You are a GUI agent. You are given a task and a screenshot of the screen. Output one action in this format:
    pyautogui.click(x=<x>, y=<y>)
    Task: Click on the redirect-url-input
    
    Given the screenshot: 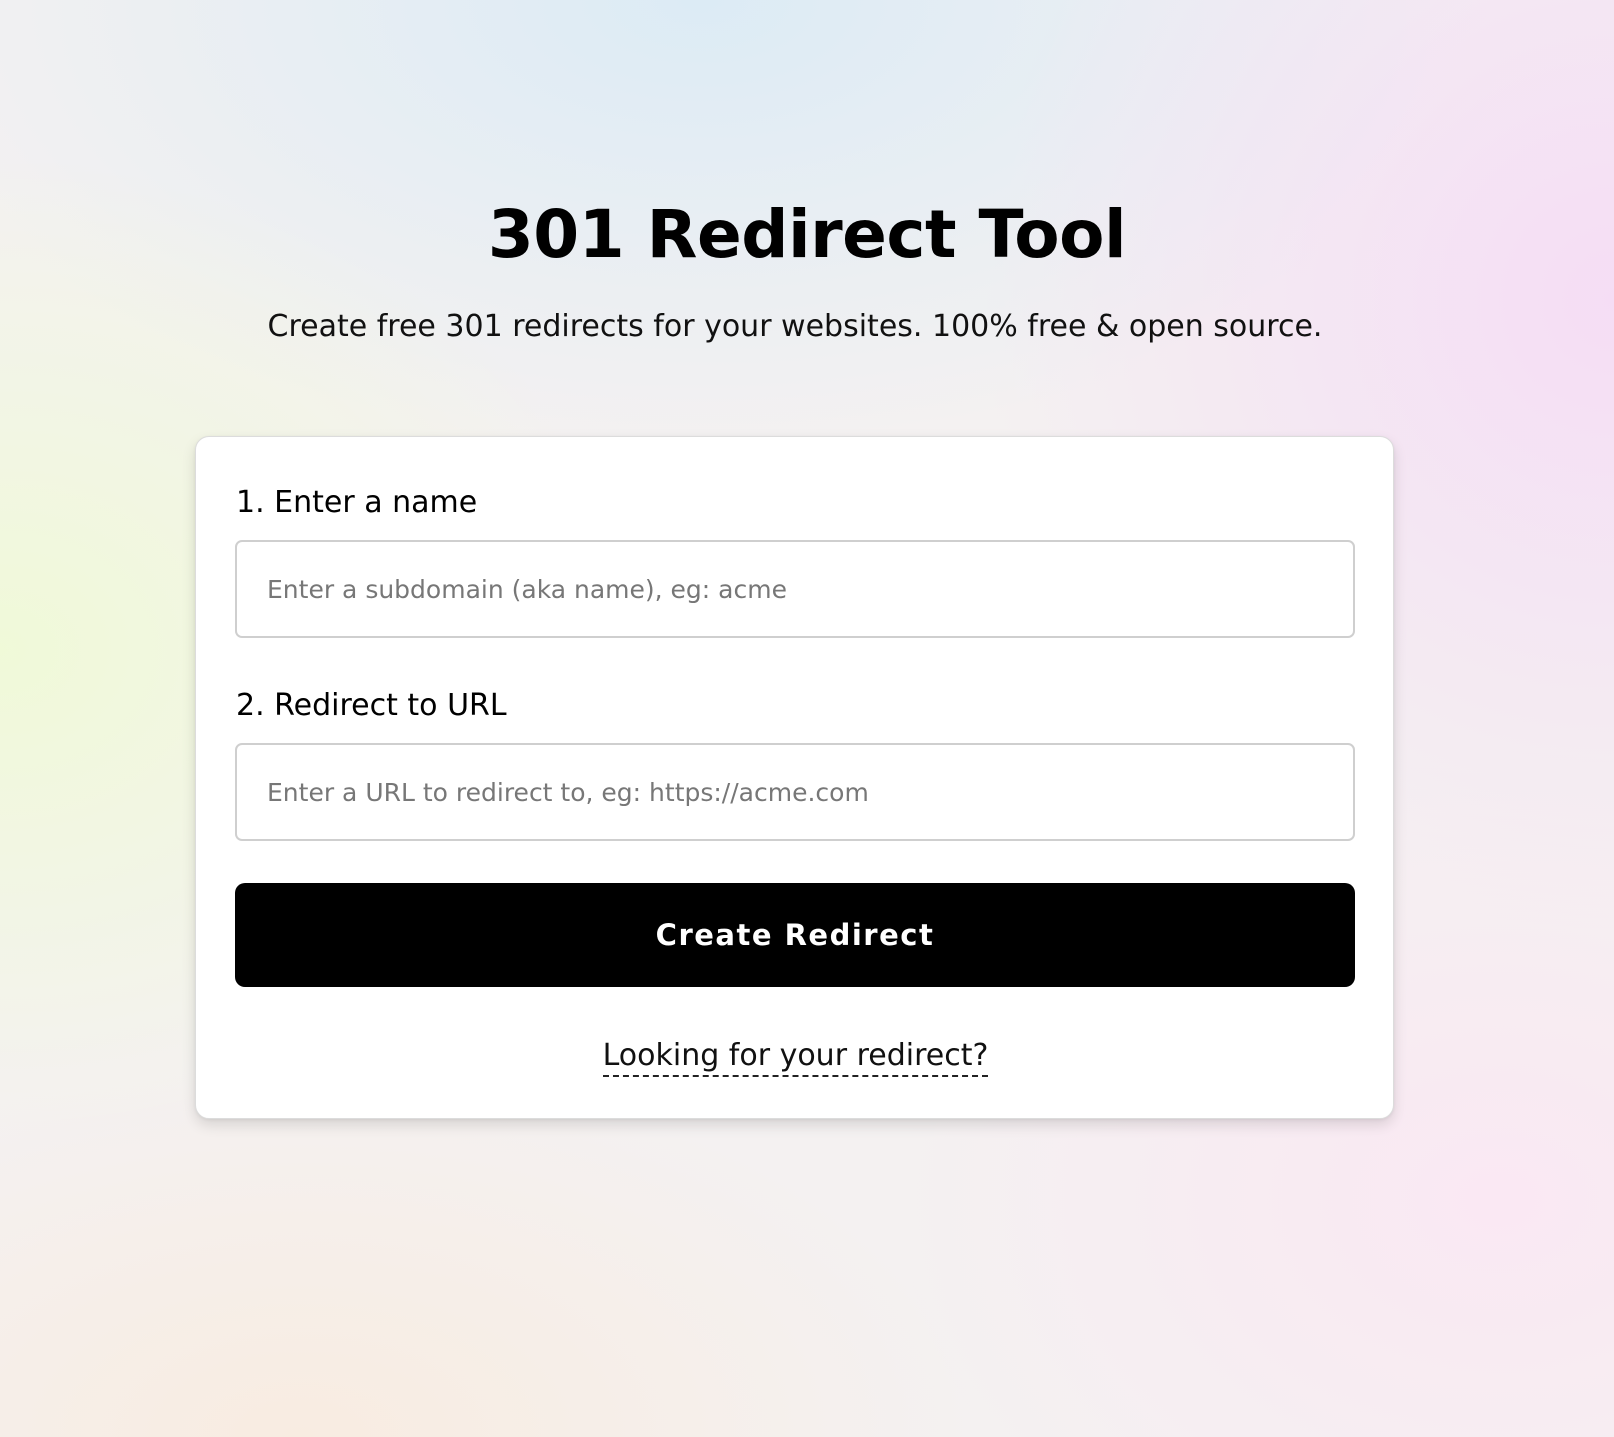 What is the action you would take?
    pyautogui.click(x=795, y=792)
    